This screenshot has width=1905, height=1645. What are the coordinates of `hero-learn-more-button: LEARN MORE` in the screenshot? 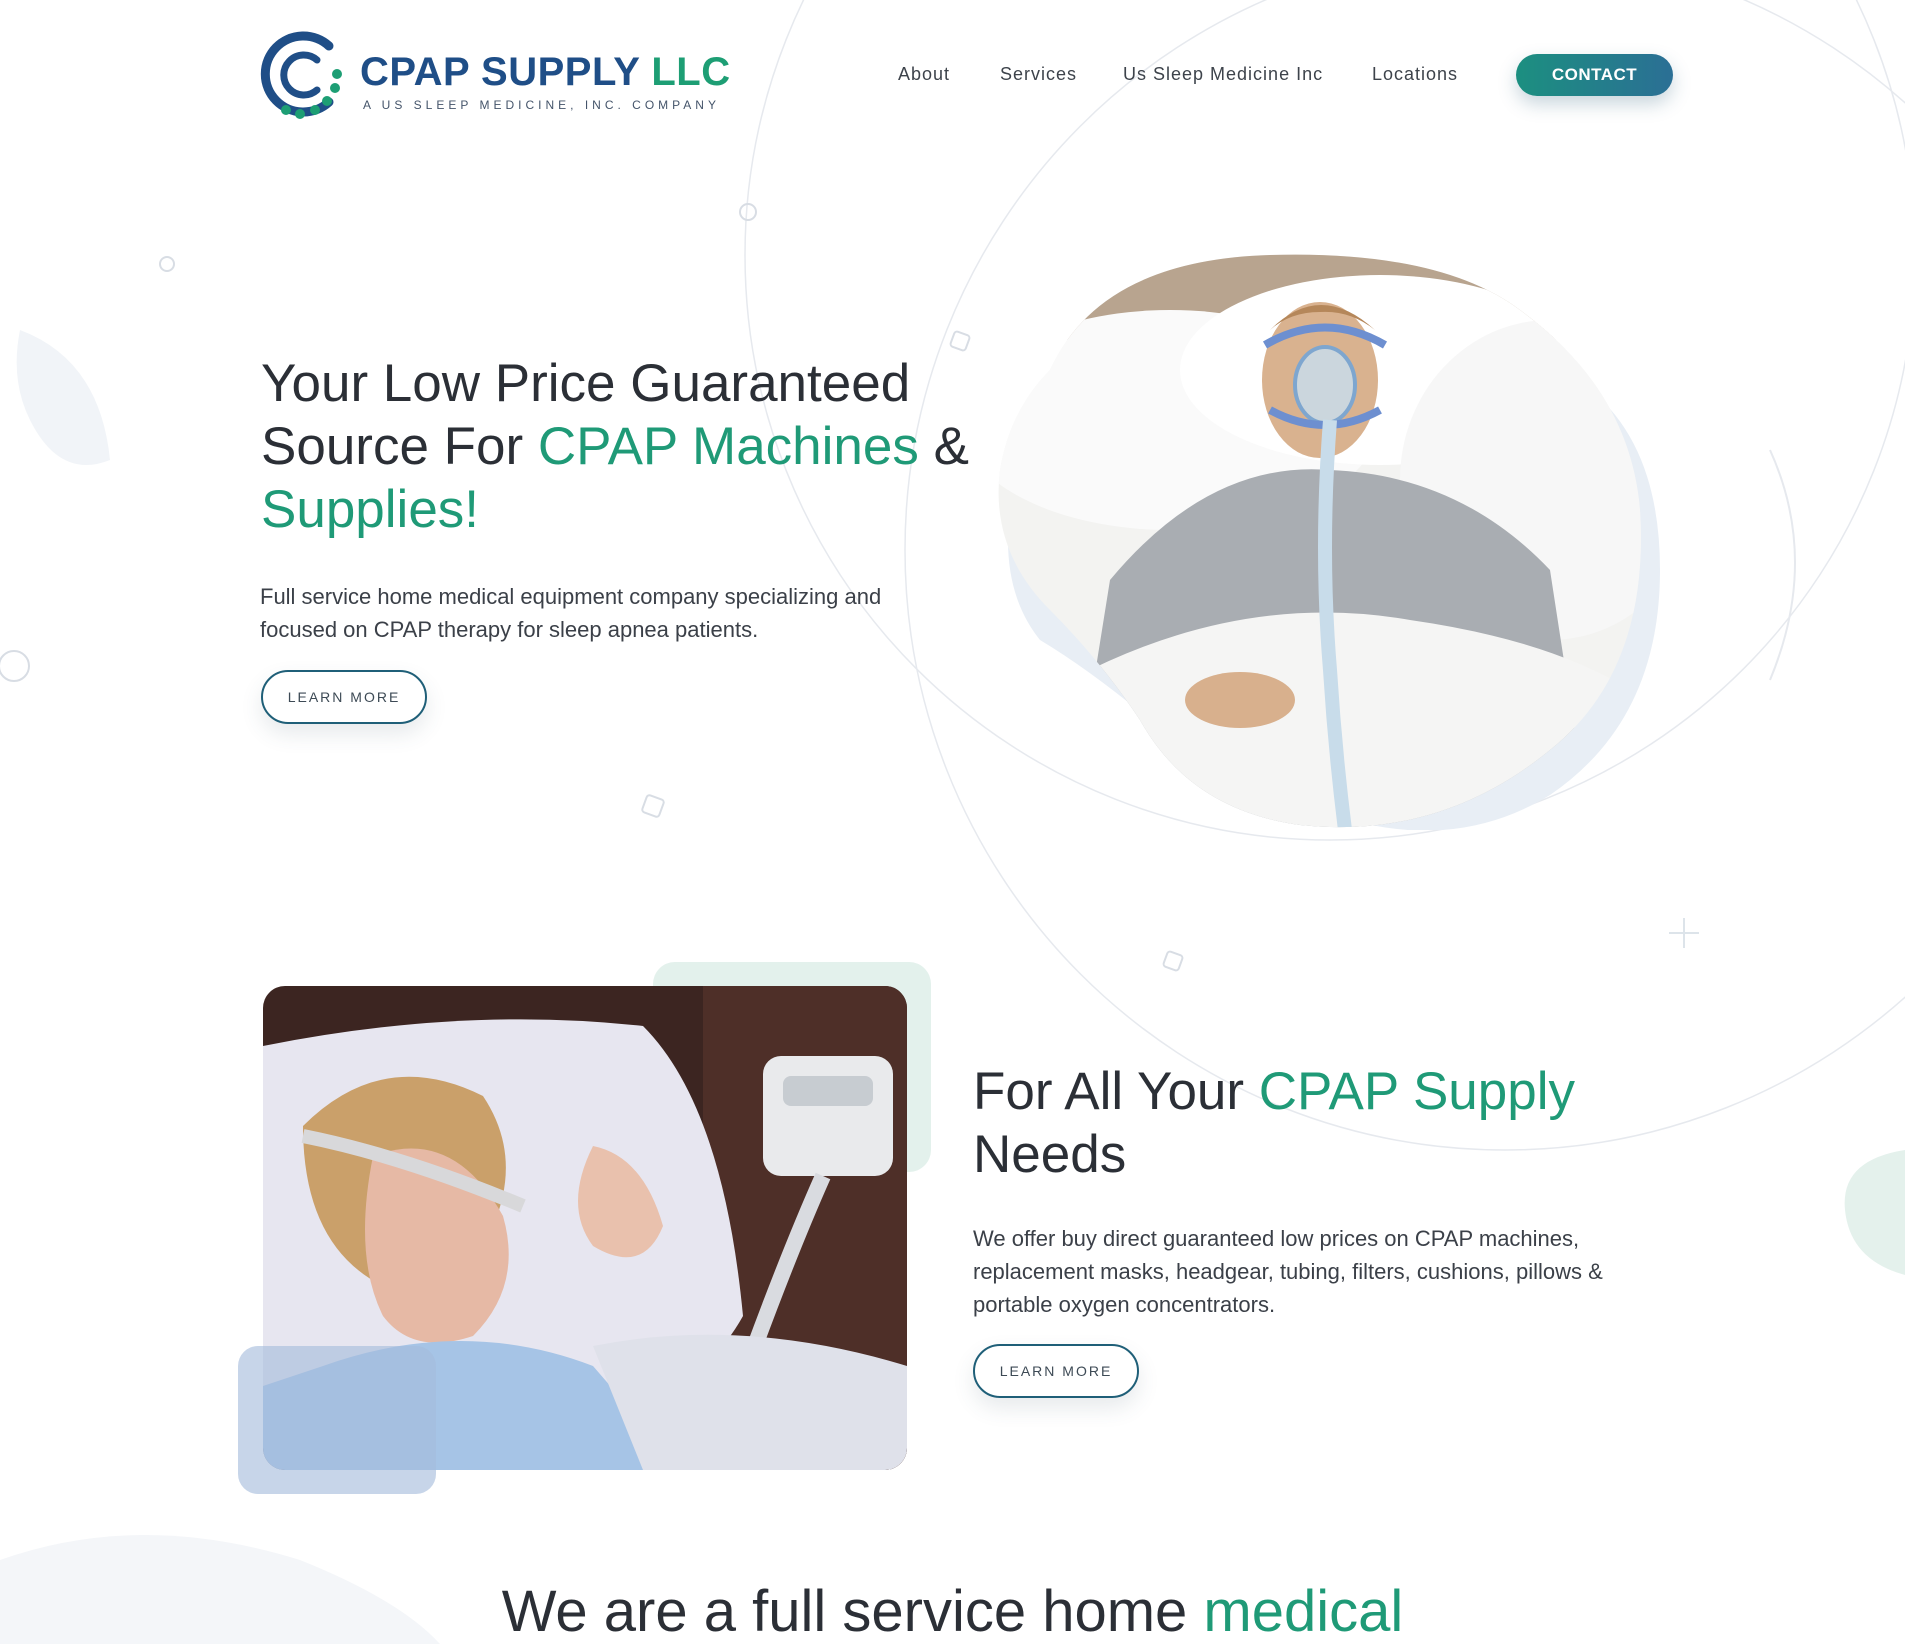 It's located at (344, 697).